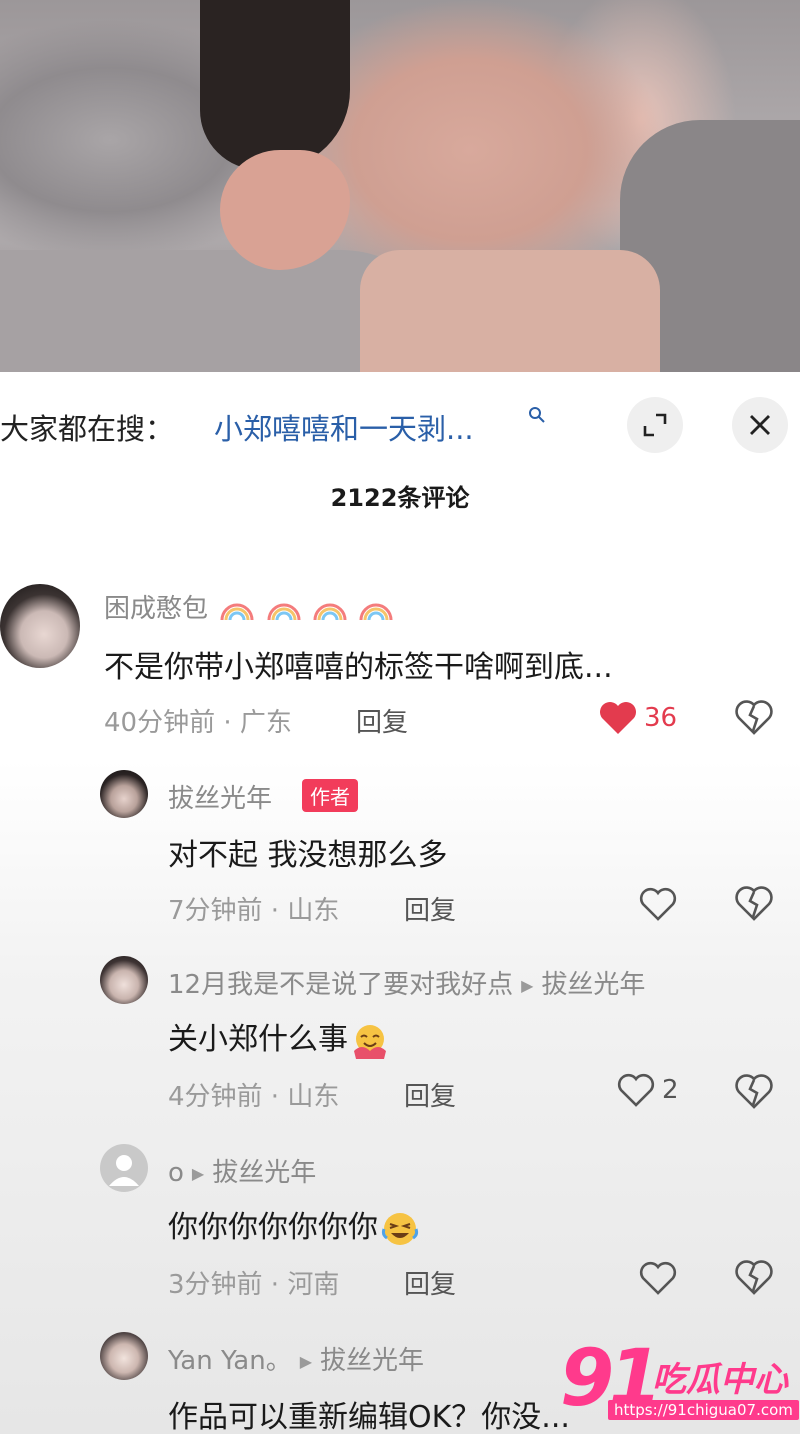 The image size is (800, 1436). Describe the element at coordinates (670, 1090) in the screenshot. I see `like-count: 2` at that location.